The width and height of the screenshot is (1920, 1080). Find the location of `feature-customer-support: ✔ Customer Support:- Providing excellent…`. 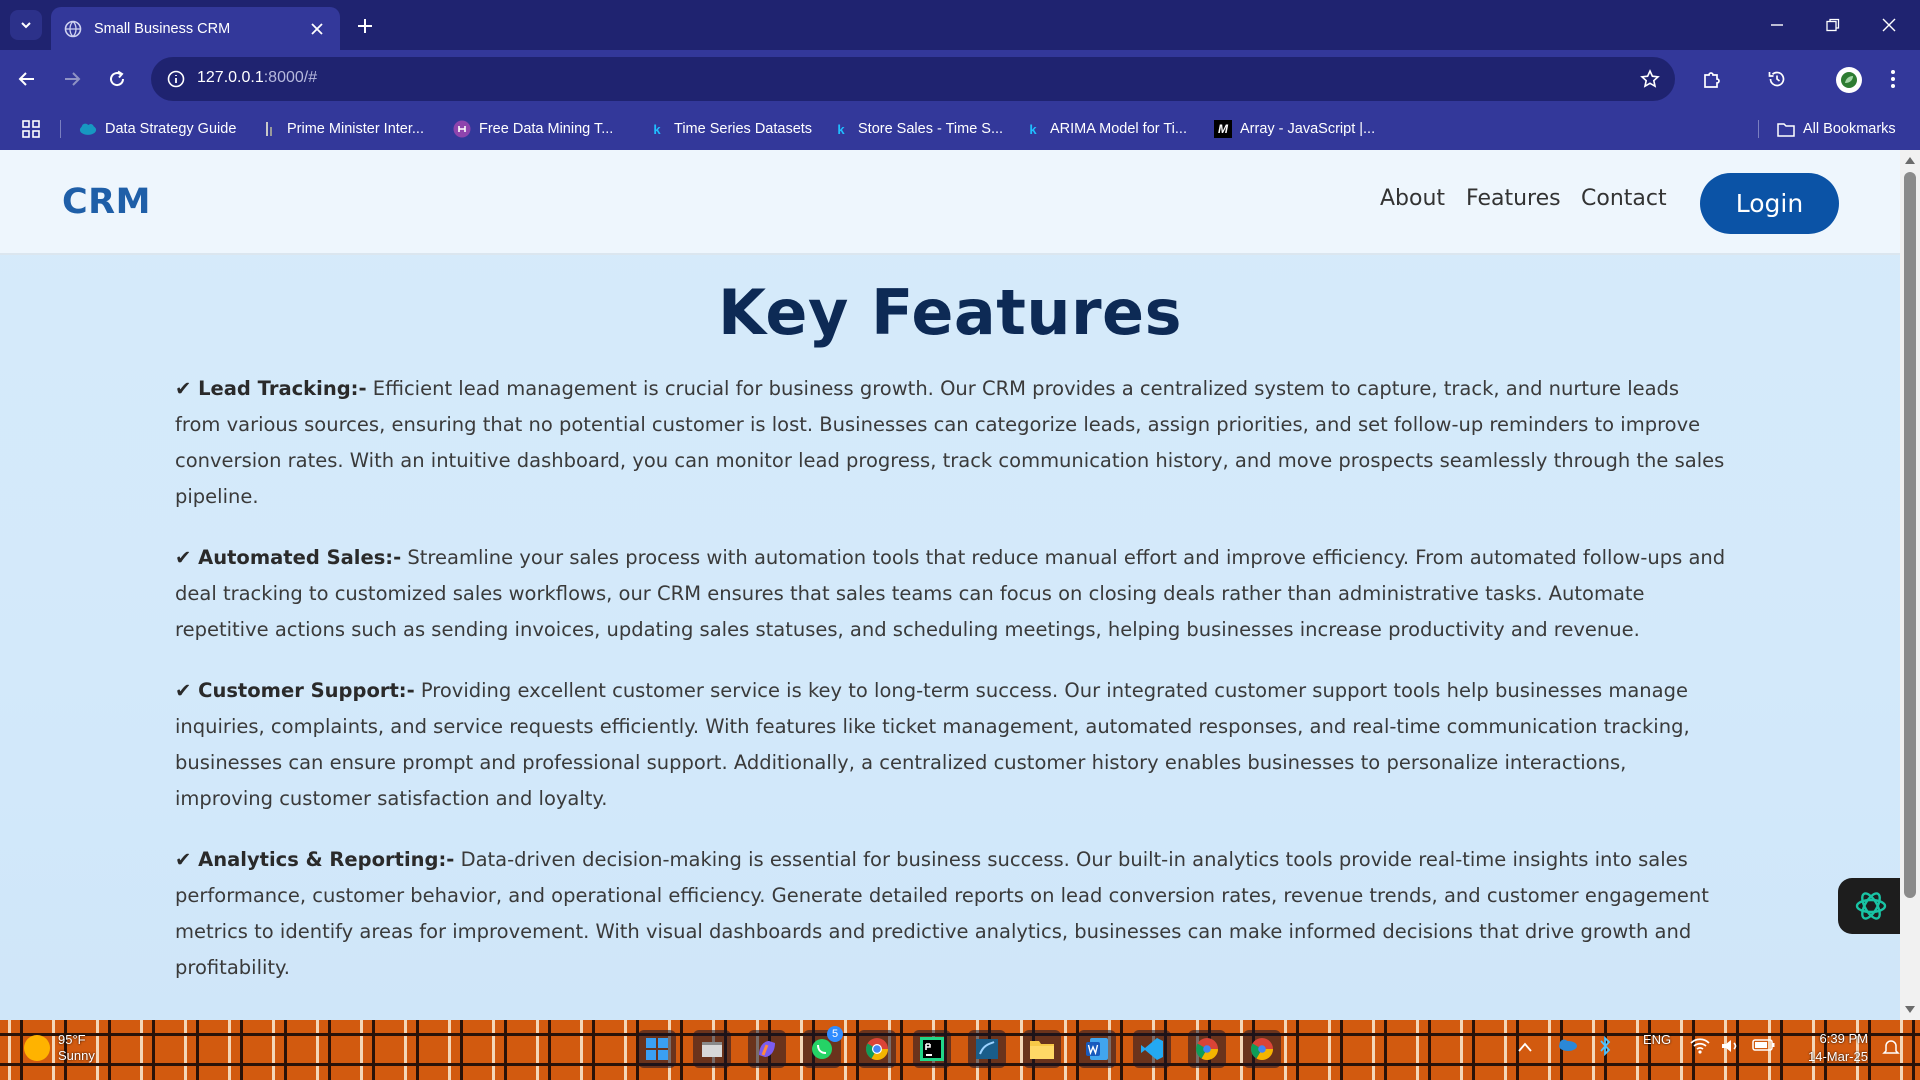

feature-customer-support: ✔ Customer Support:- Providing excellent… is located at coordinates (952, 745).